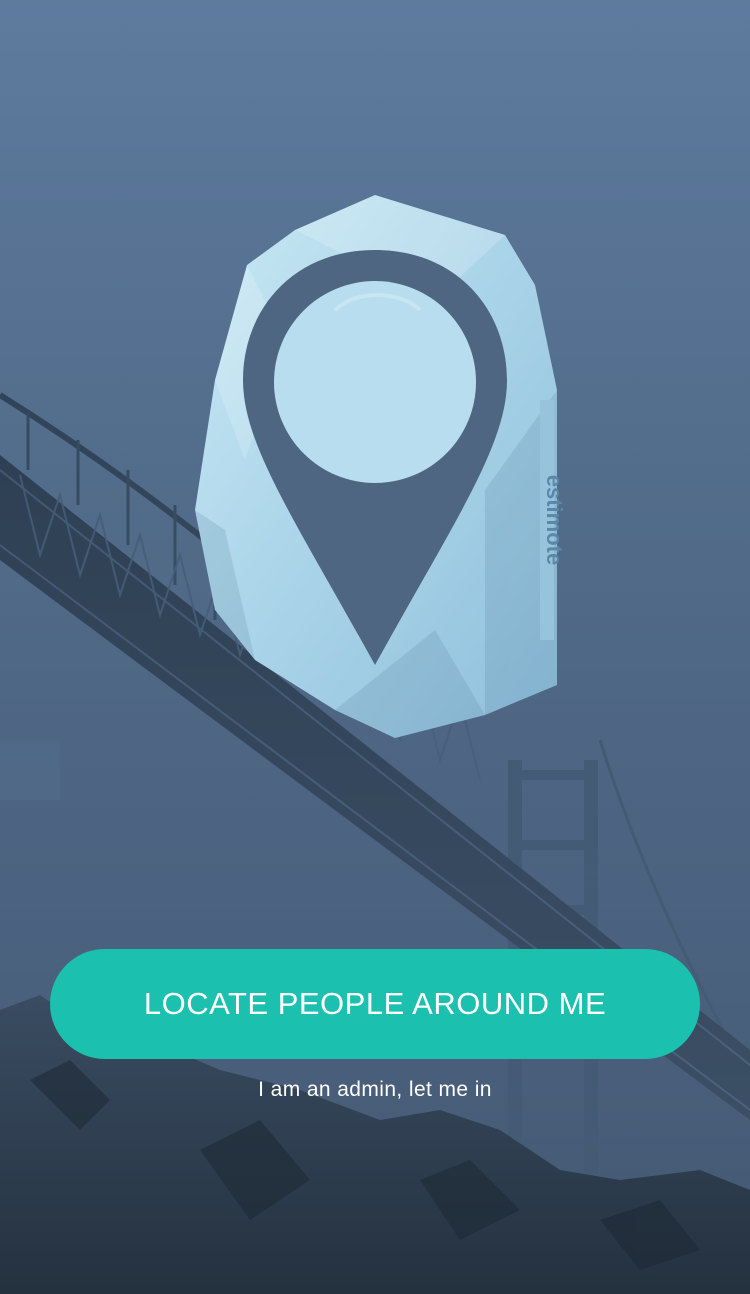 The width and height of the screenshot is (750, 1294). I want to click on locate-people-button: LOCATE PEOPLE AROUND ME, so click(375, 1004).